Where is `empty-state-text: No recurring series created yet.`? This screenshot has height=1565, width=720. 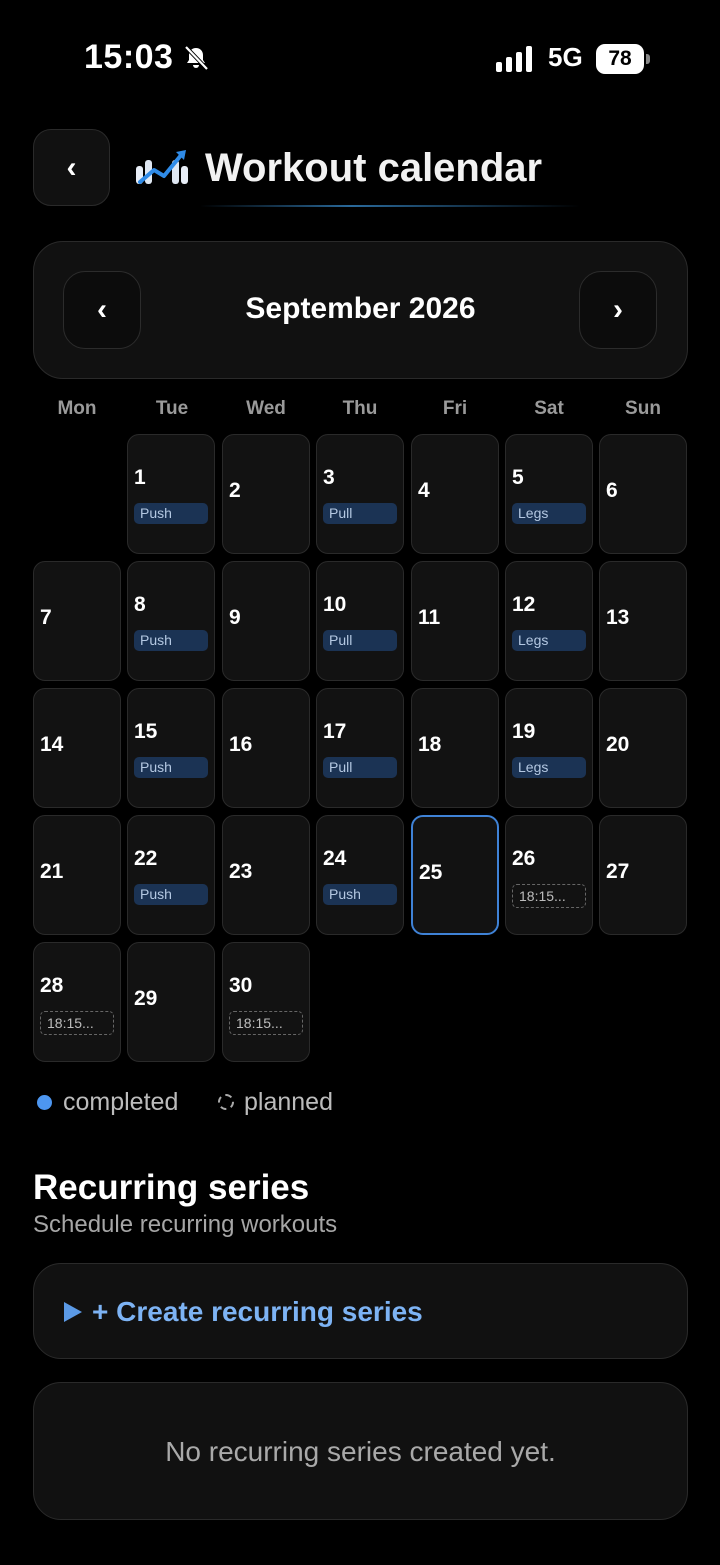
empty-state-text: No recurring series created yet. is located at coordinates (360, 1451).